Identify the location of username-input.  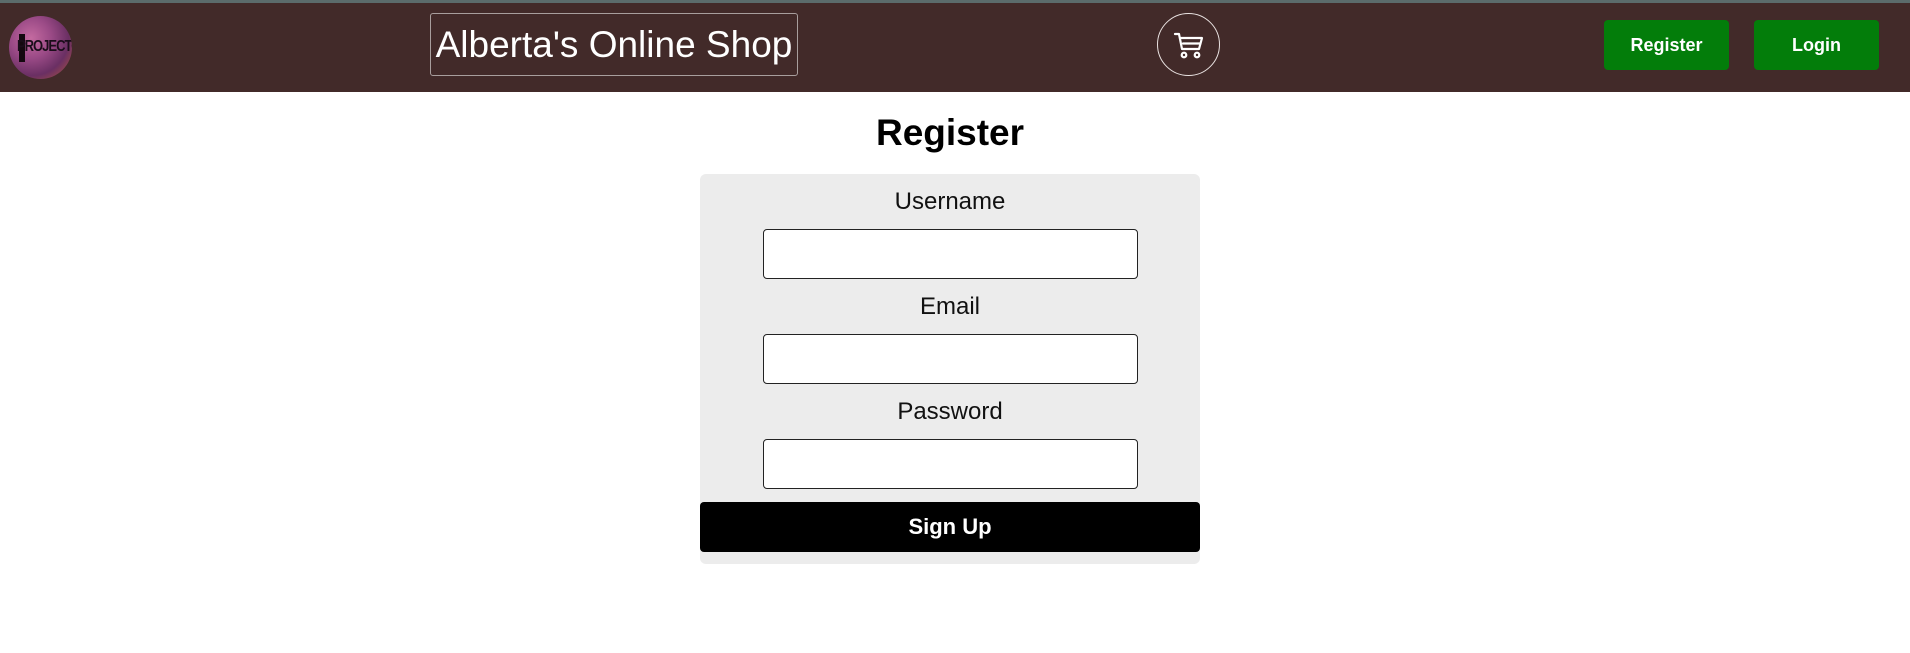
(950, 254).